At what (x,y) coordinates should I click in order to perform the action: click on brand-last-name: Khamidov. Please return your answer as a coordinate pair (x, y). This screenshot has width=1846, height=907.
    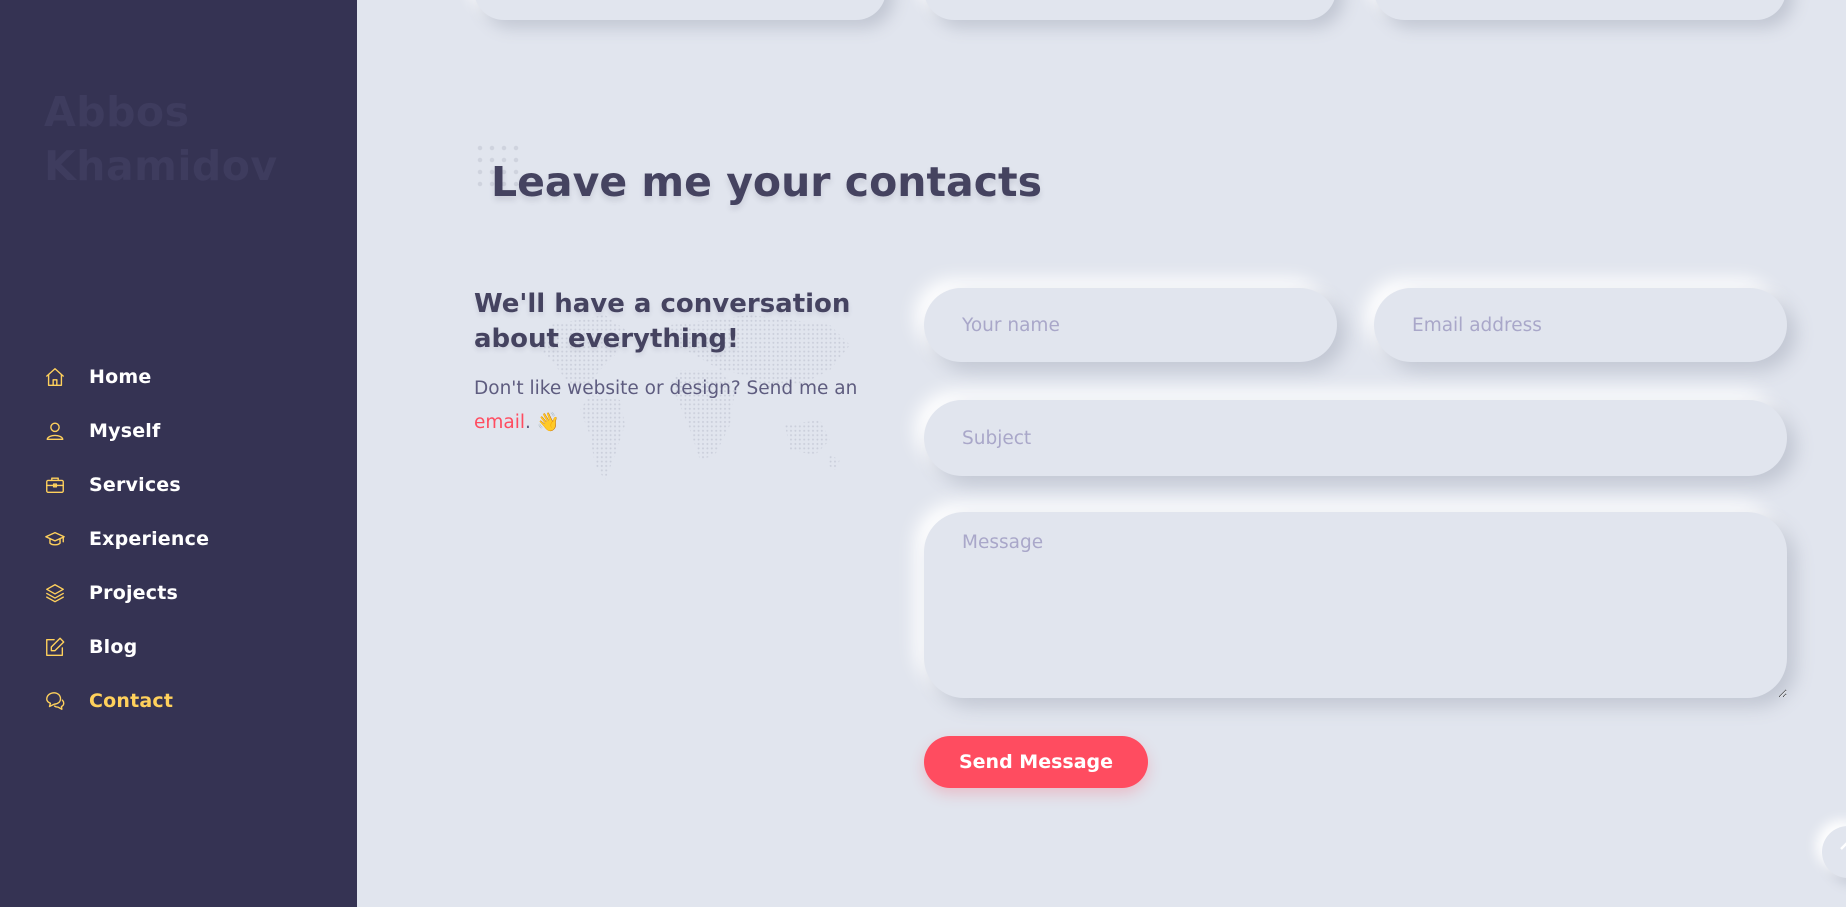
    Looking at the image, I should click on (161, 166).